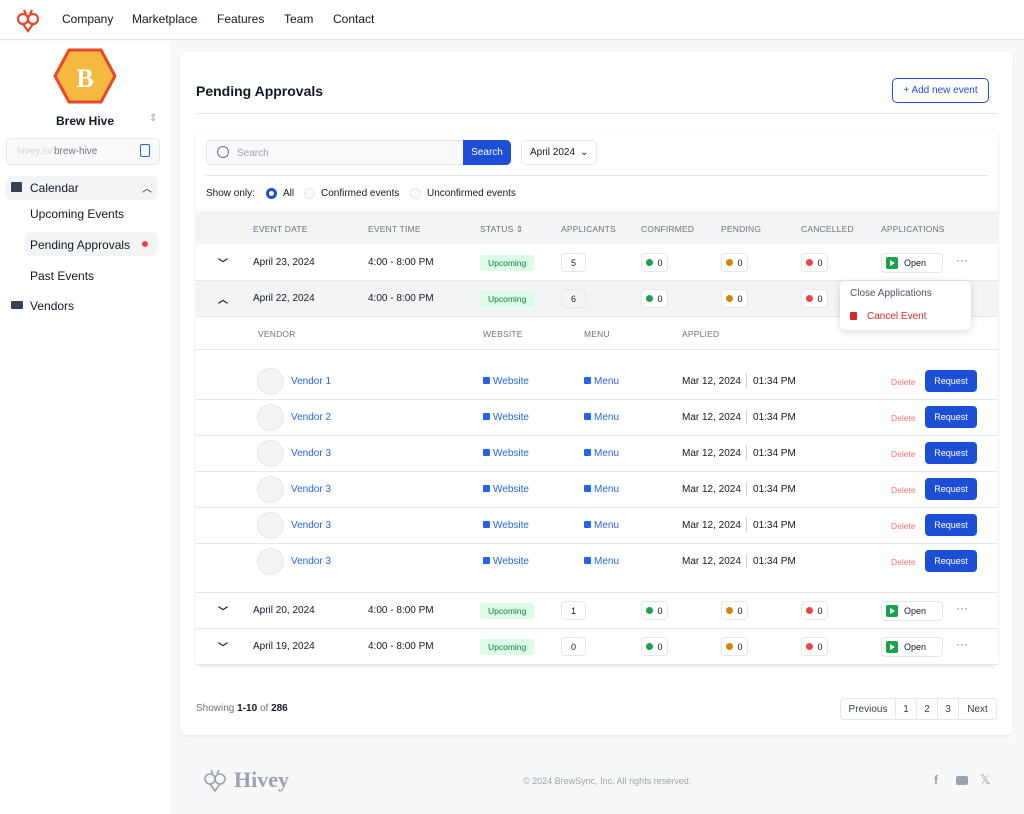  I want to click on sidebar-item-pending-approvals: Pending Approvals, so click(91, 244).